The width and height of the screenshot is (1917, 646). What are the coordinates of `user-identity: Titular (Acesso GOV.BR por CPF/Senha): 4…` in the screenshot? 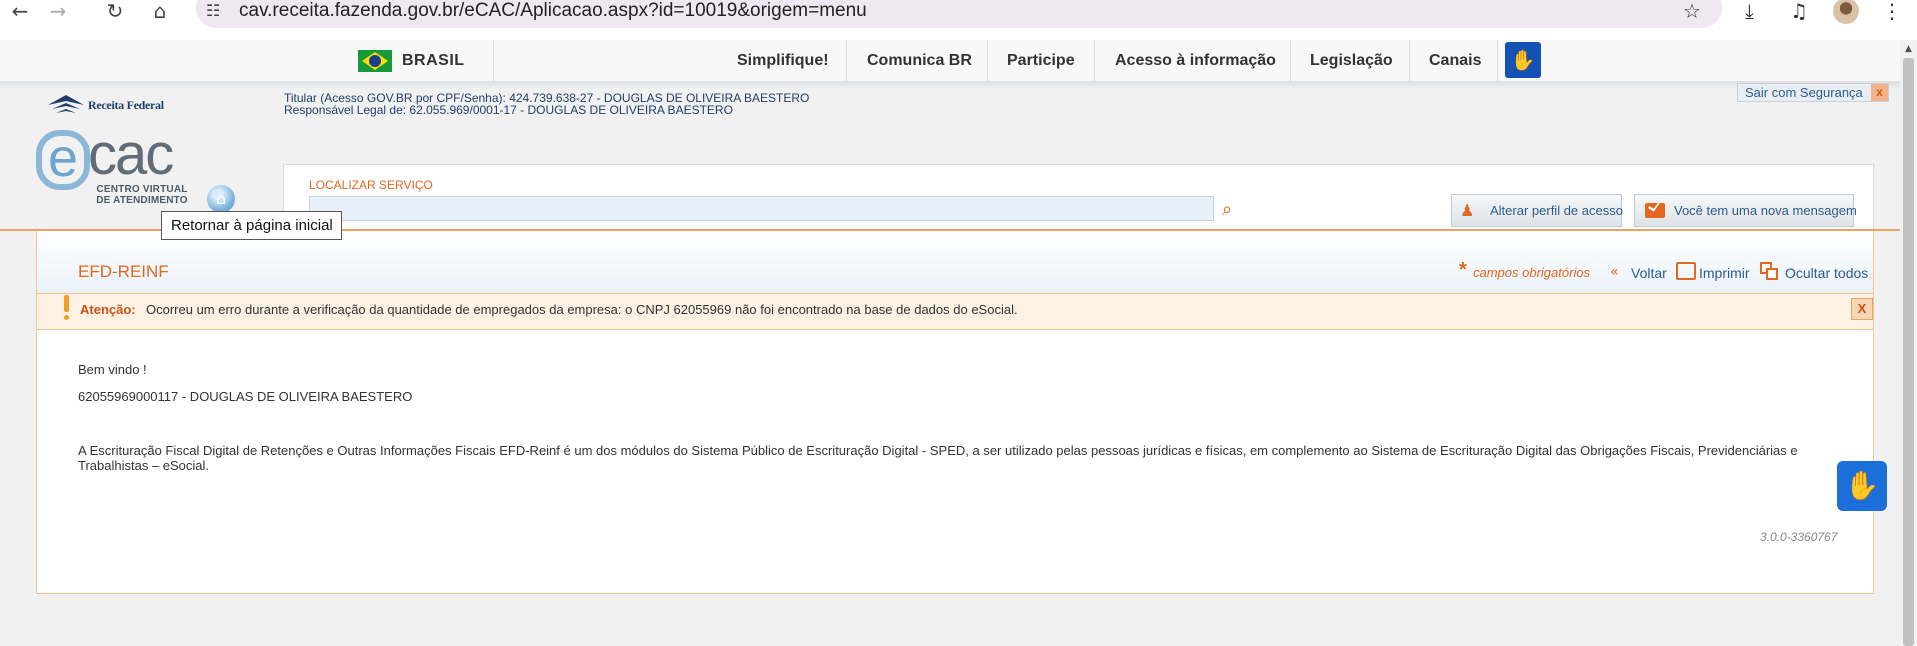 It's located at (546, 104).